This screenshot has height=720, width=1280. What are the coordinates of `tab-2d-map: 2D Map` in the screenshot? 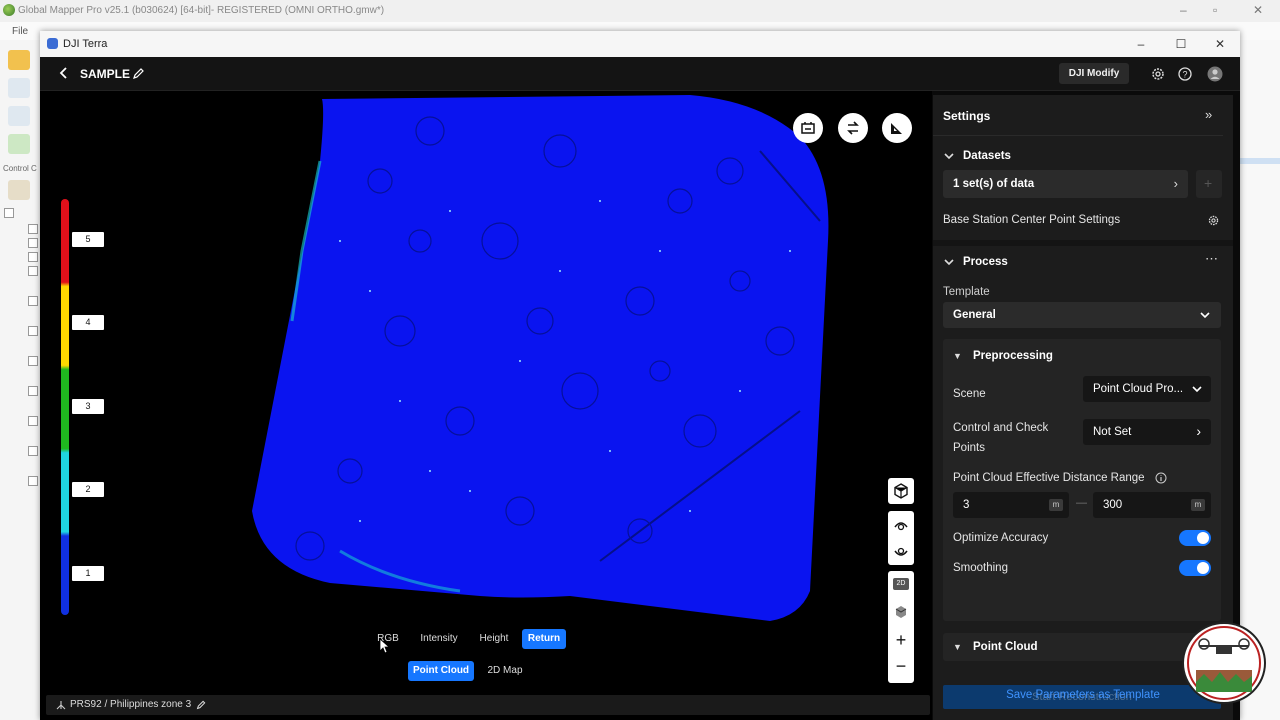 It's located at (505, 671).